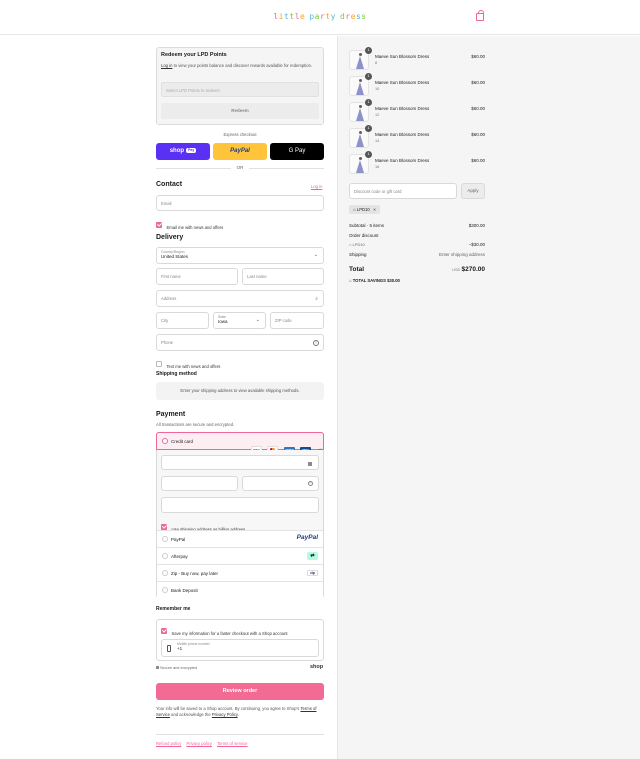  What do you see at coordinates (358, 254) in the screenshot?
I see `shipping-label: Shipping` at bounding box center [358, 254].